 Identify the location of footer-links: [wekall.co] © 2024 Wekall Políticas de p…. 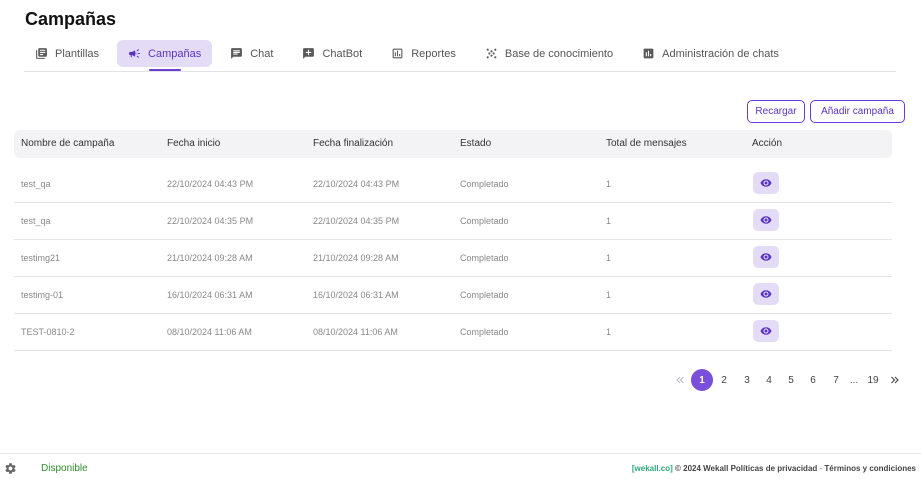
(774, 468).